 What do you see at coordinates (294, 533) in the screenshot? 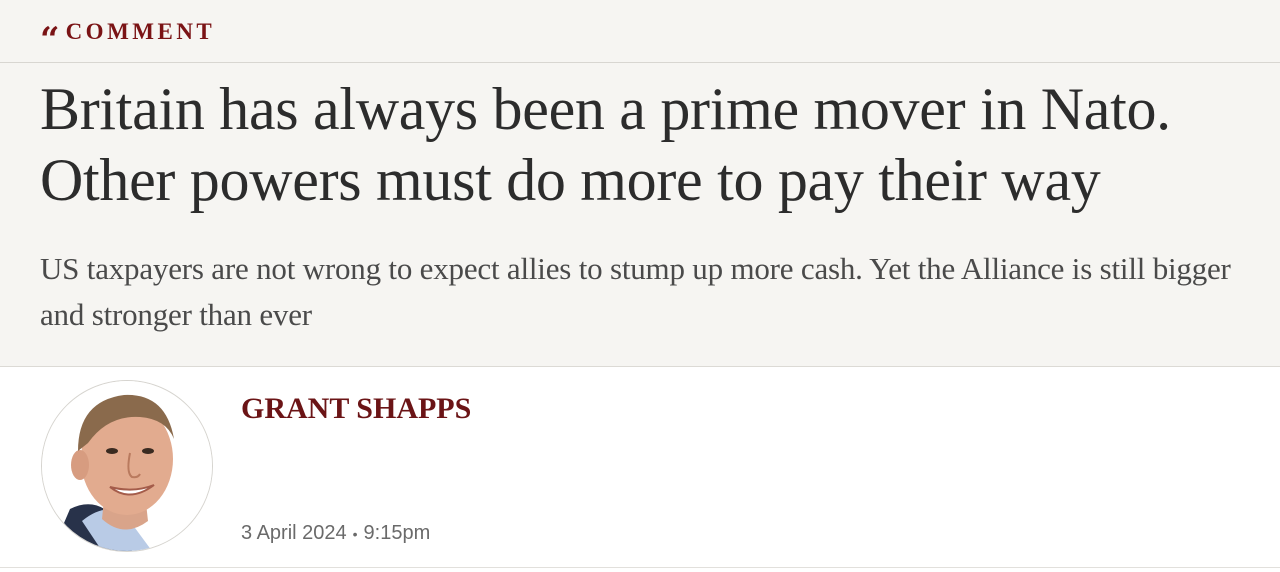
I see `publish-date: 3 April 2024` at bounding box center [294, 533].